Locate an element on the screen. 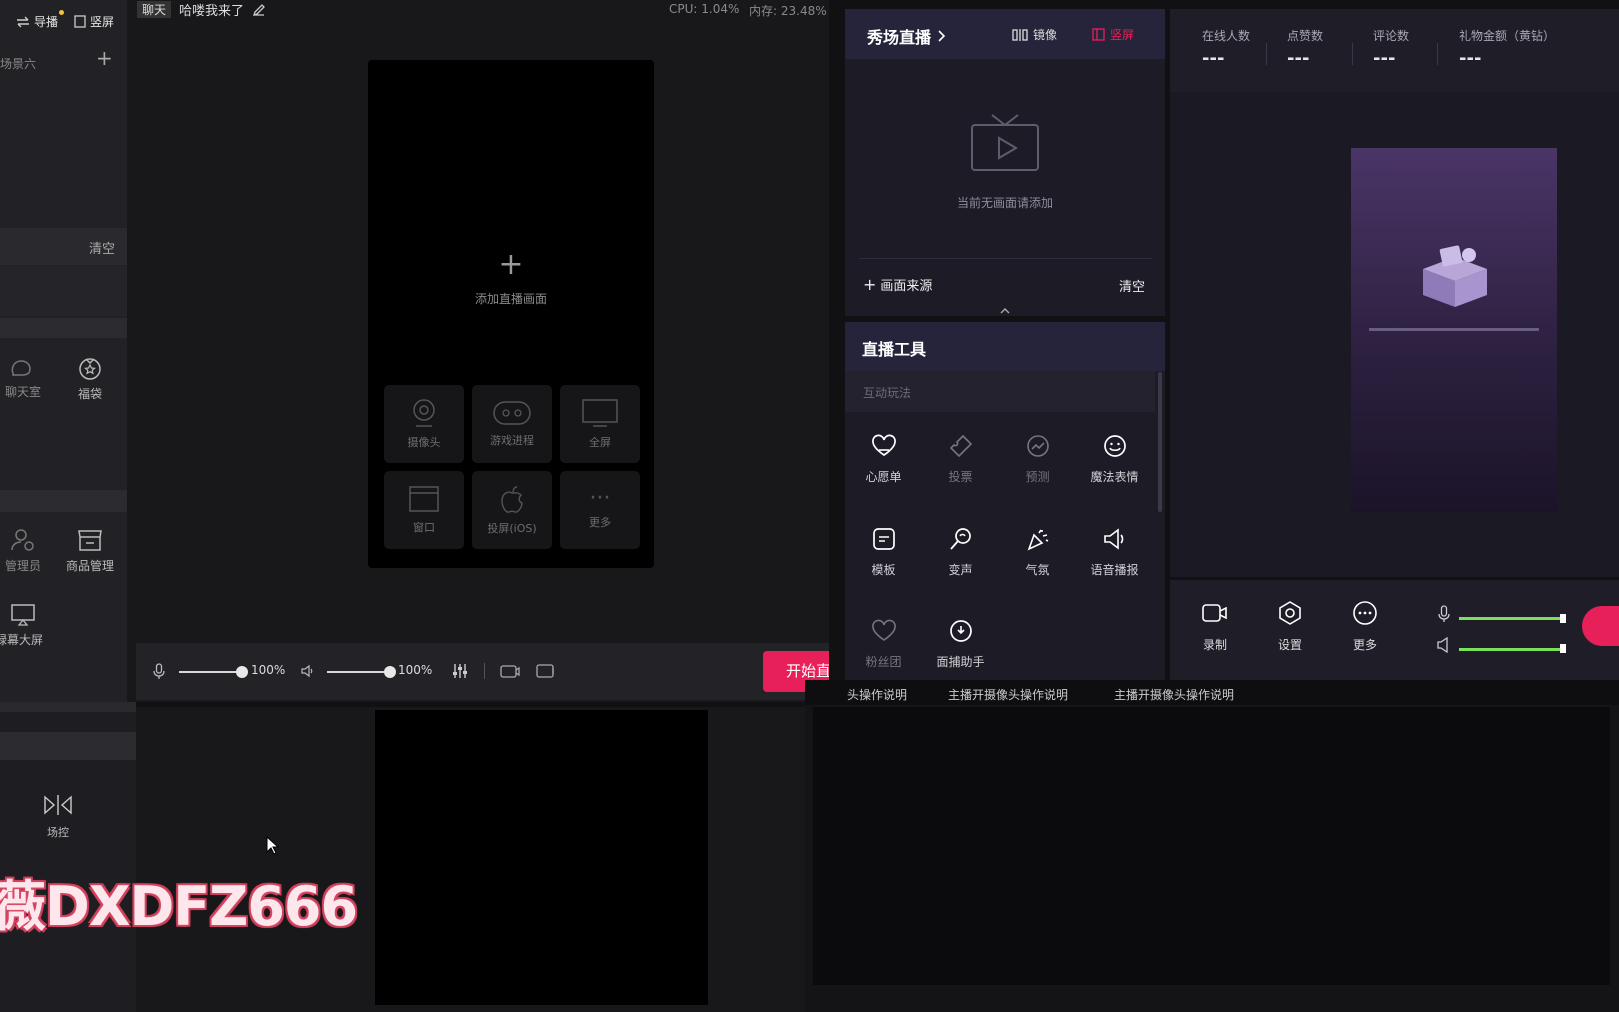 The height and width of the screenshot is (1012, 1619). cpu-usage: CPU: 1.04% is located at coordinates (704, 9).